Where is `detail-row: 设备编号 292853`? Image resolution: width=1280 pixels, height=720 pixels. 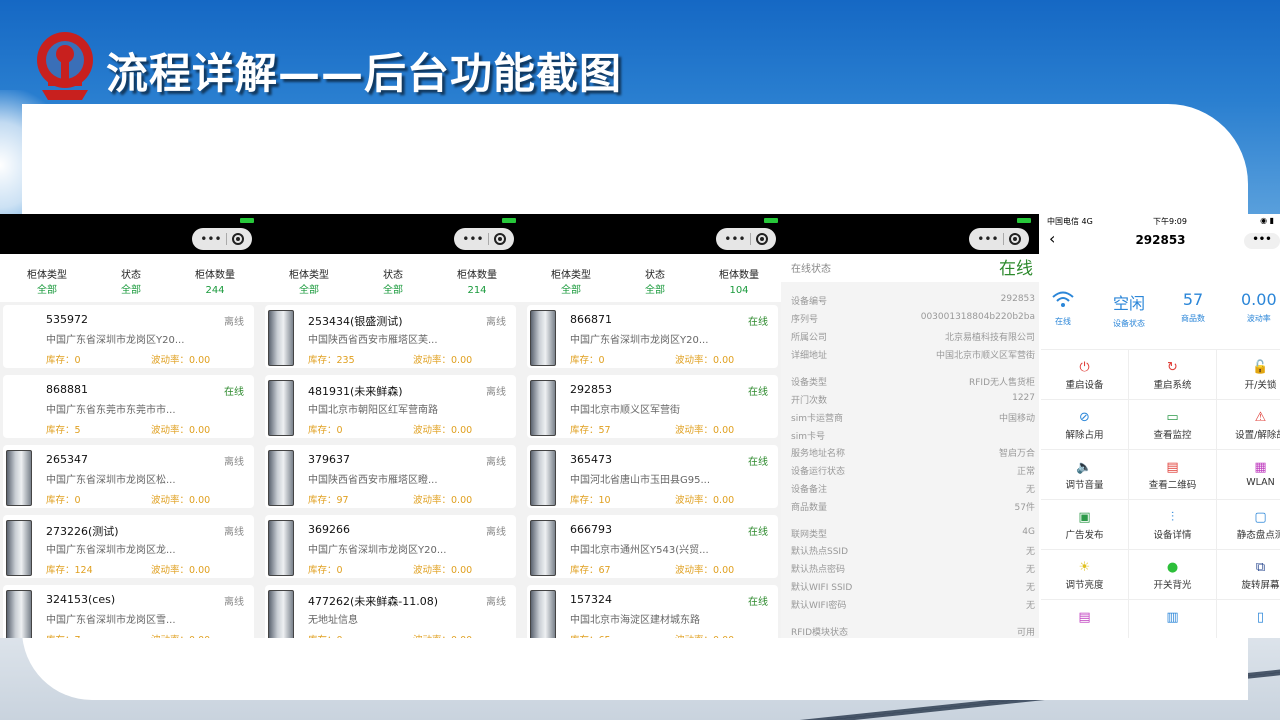 detail-row: 设备编号 292853 is located at coordinates (913, 300).